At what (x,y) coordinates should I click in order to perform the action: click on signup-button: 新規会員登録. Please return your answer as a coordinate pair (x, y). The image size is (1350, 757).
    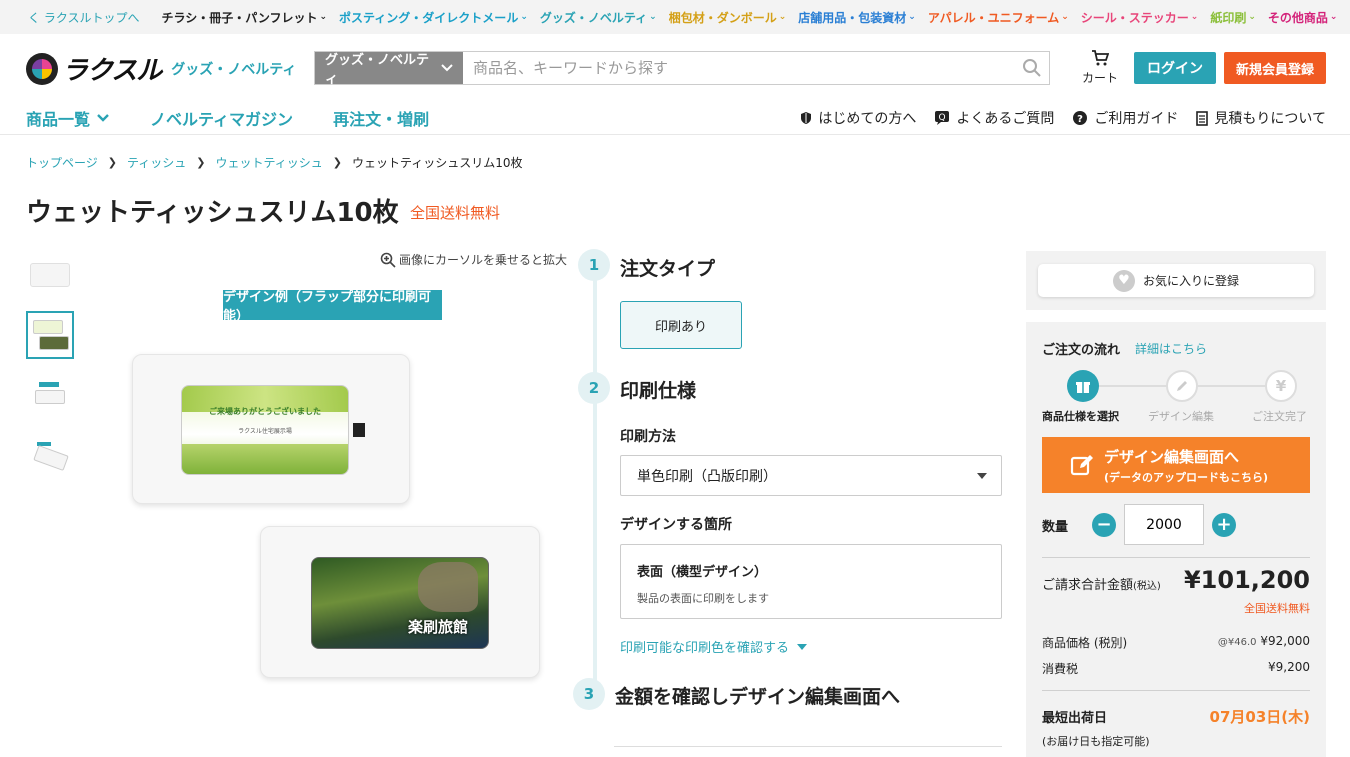
    Looking at the image, I should click on (1275, 68).